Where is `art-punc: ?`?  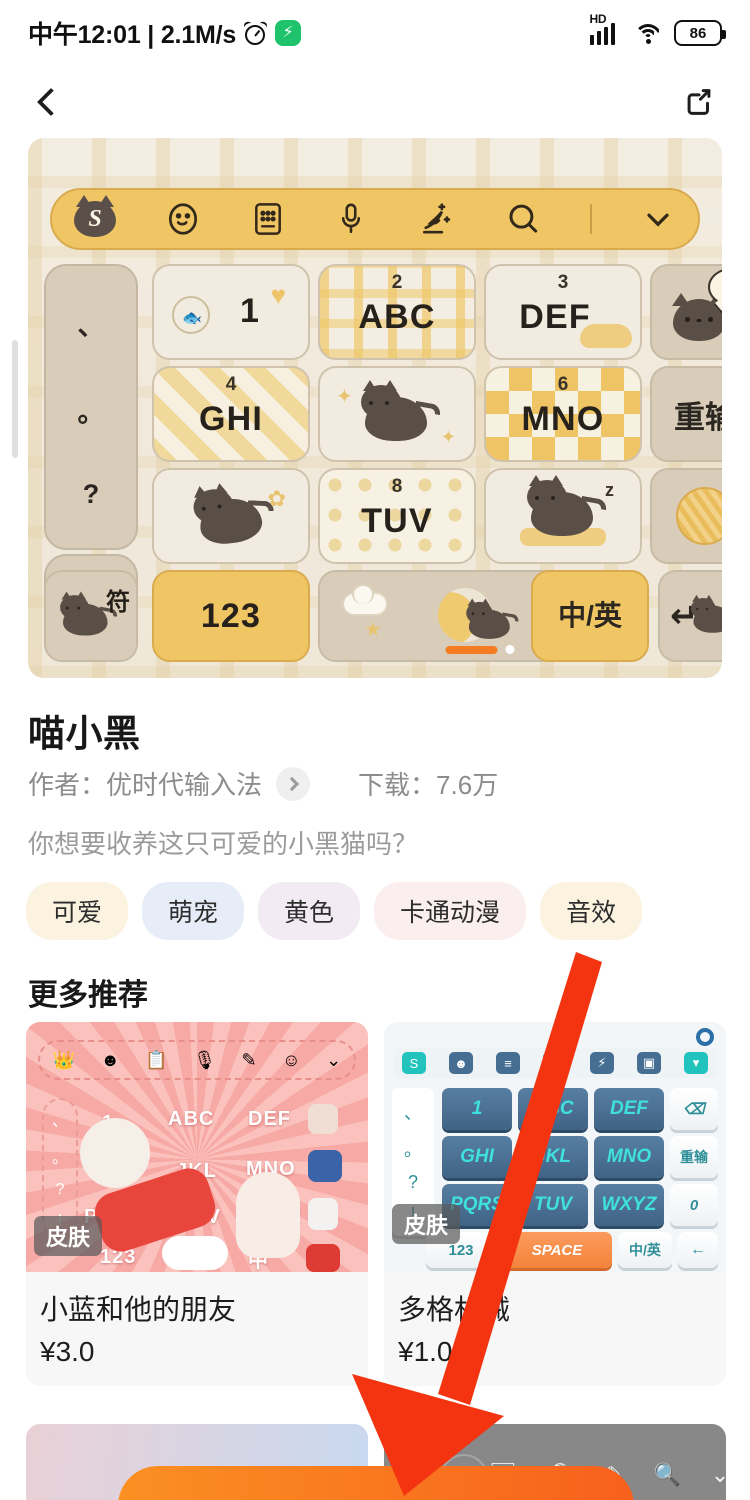
art-punc: ? is located at coordinates (412, 1182).